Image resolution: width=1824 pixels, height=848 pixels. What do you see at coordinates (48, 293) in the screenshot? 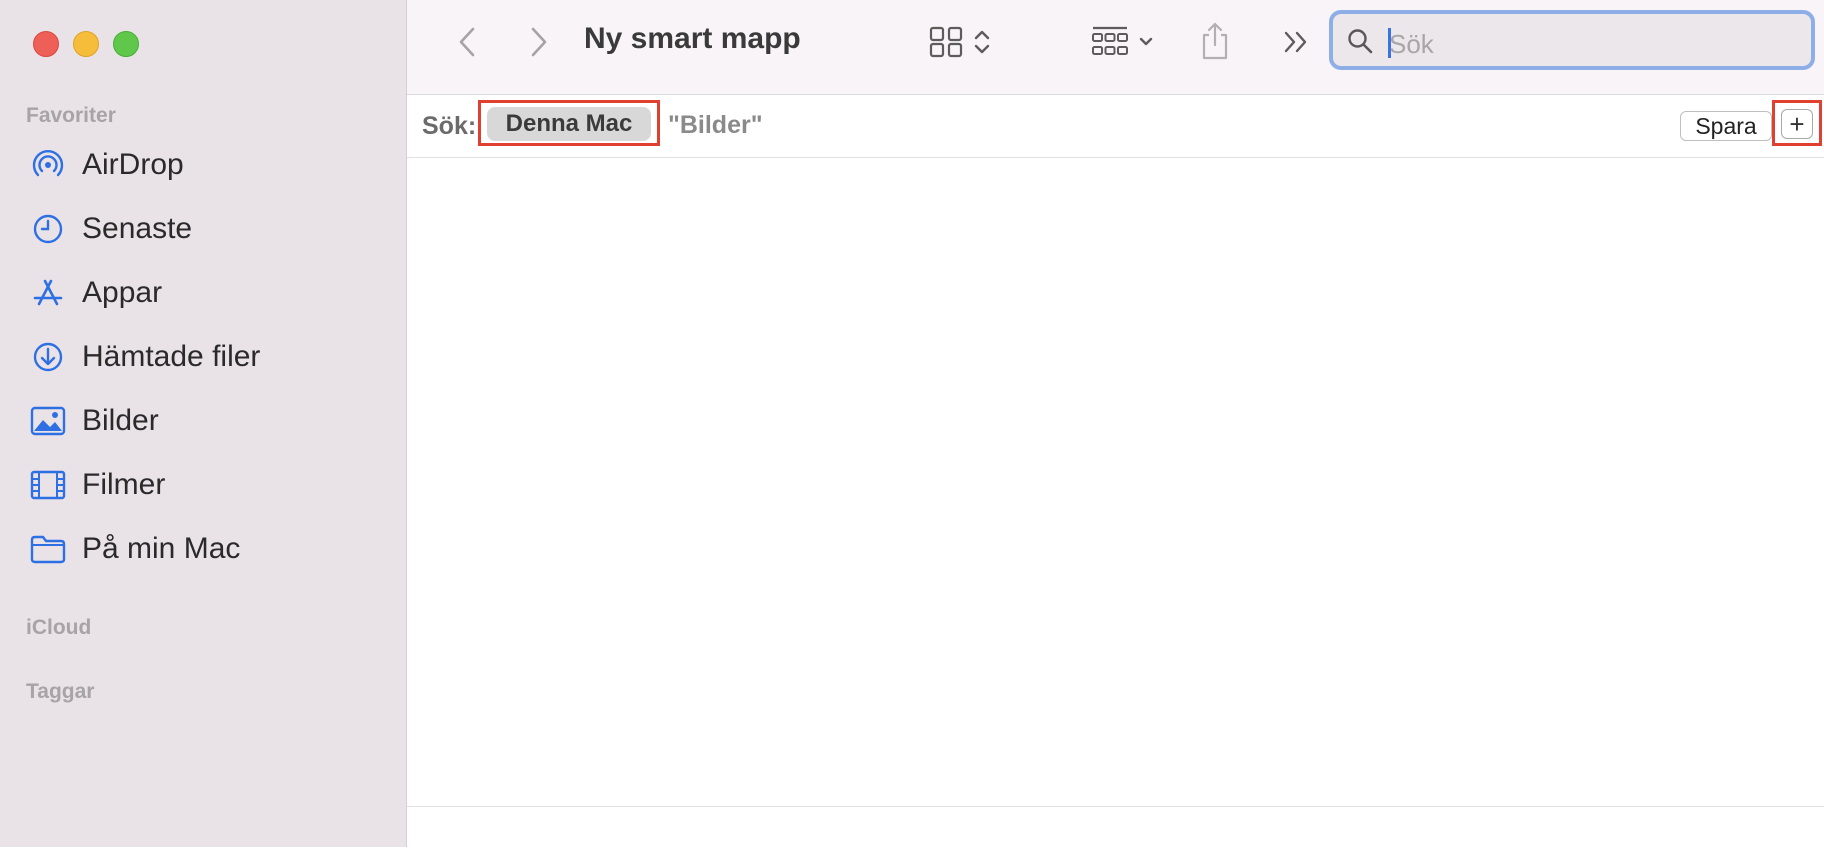
I see `apps-icon` at bounding box center [48, 293].